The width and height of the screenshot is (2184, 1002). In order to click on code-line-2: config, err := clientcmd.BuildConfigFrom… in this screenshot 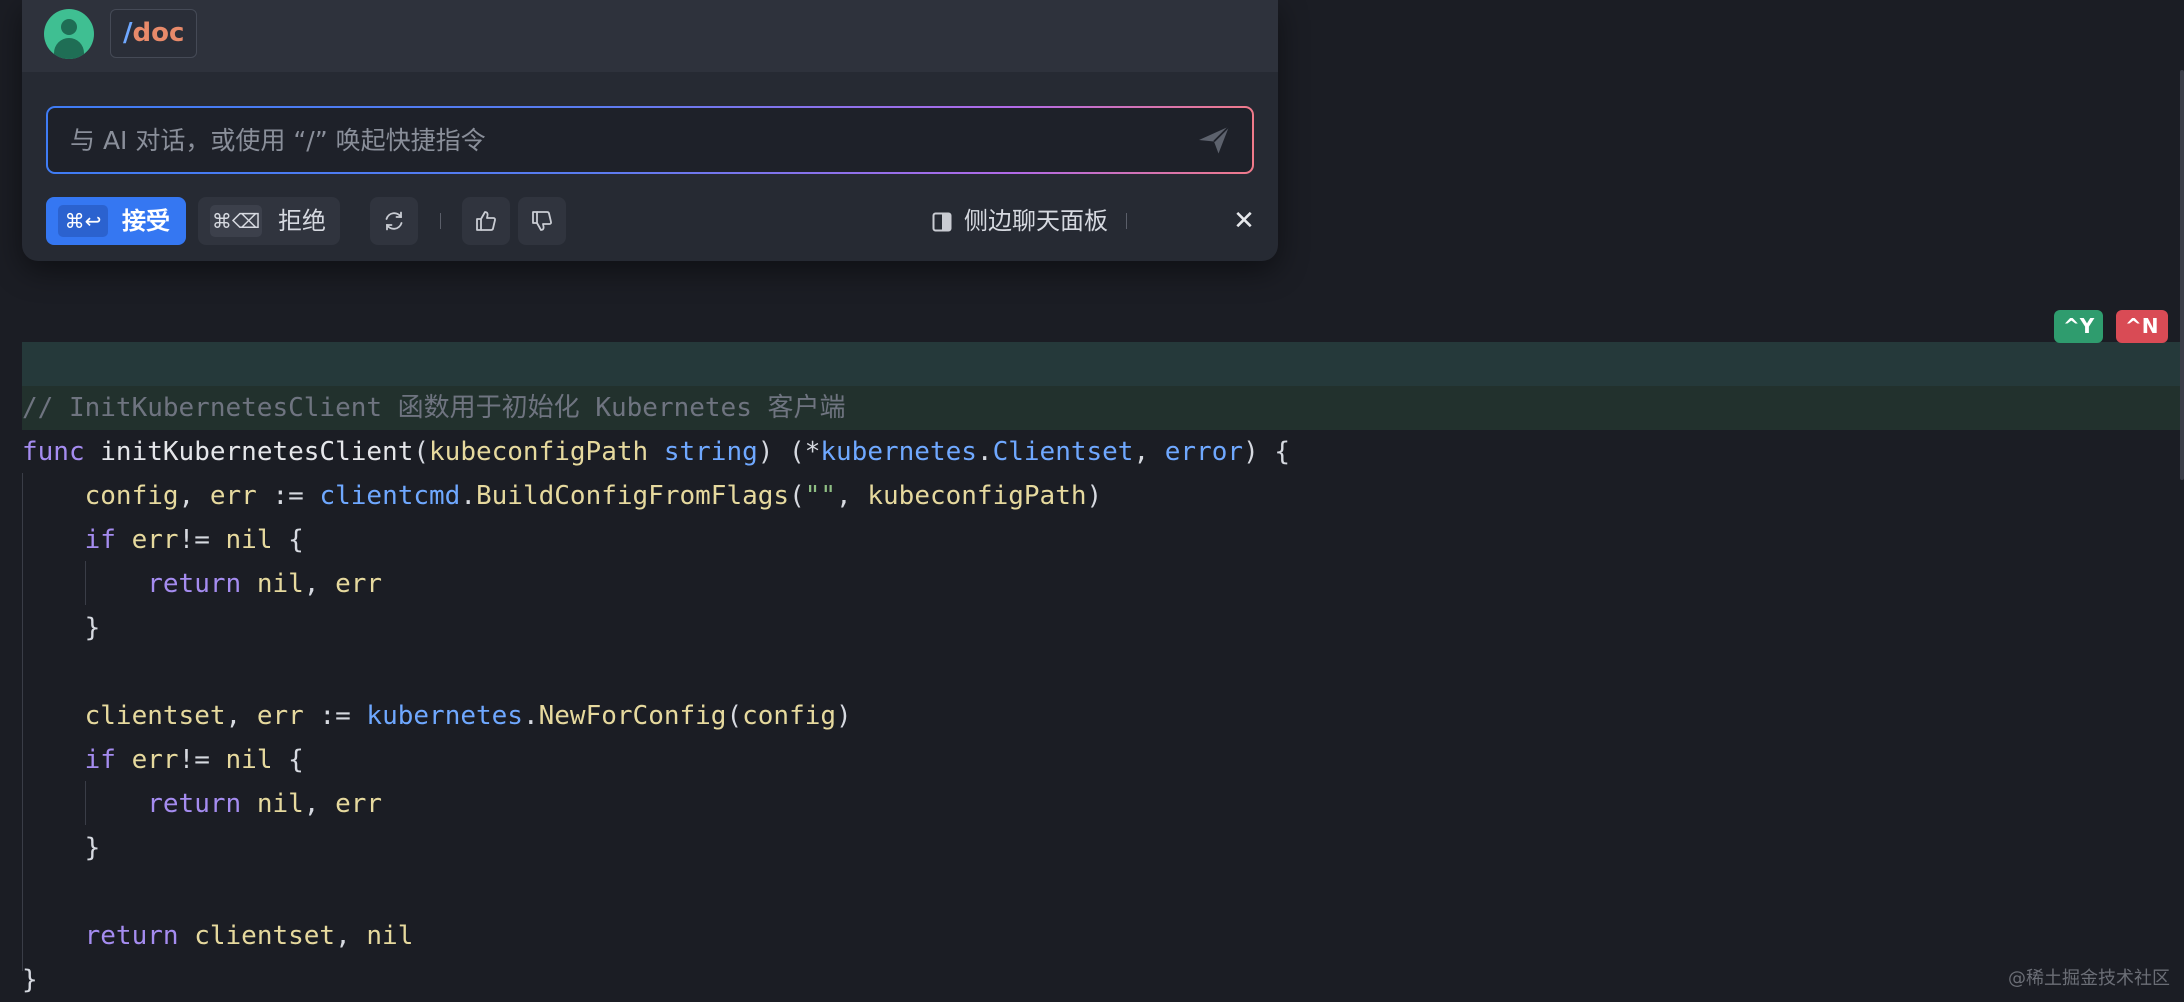, I will do `click(593, 496)`.